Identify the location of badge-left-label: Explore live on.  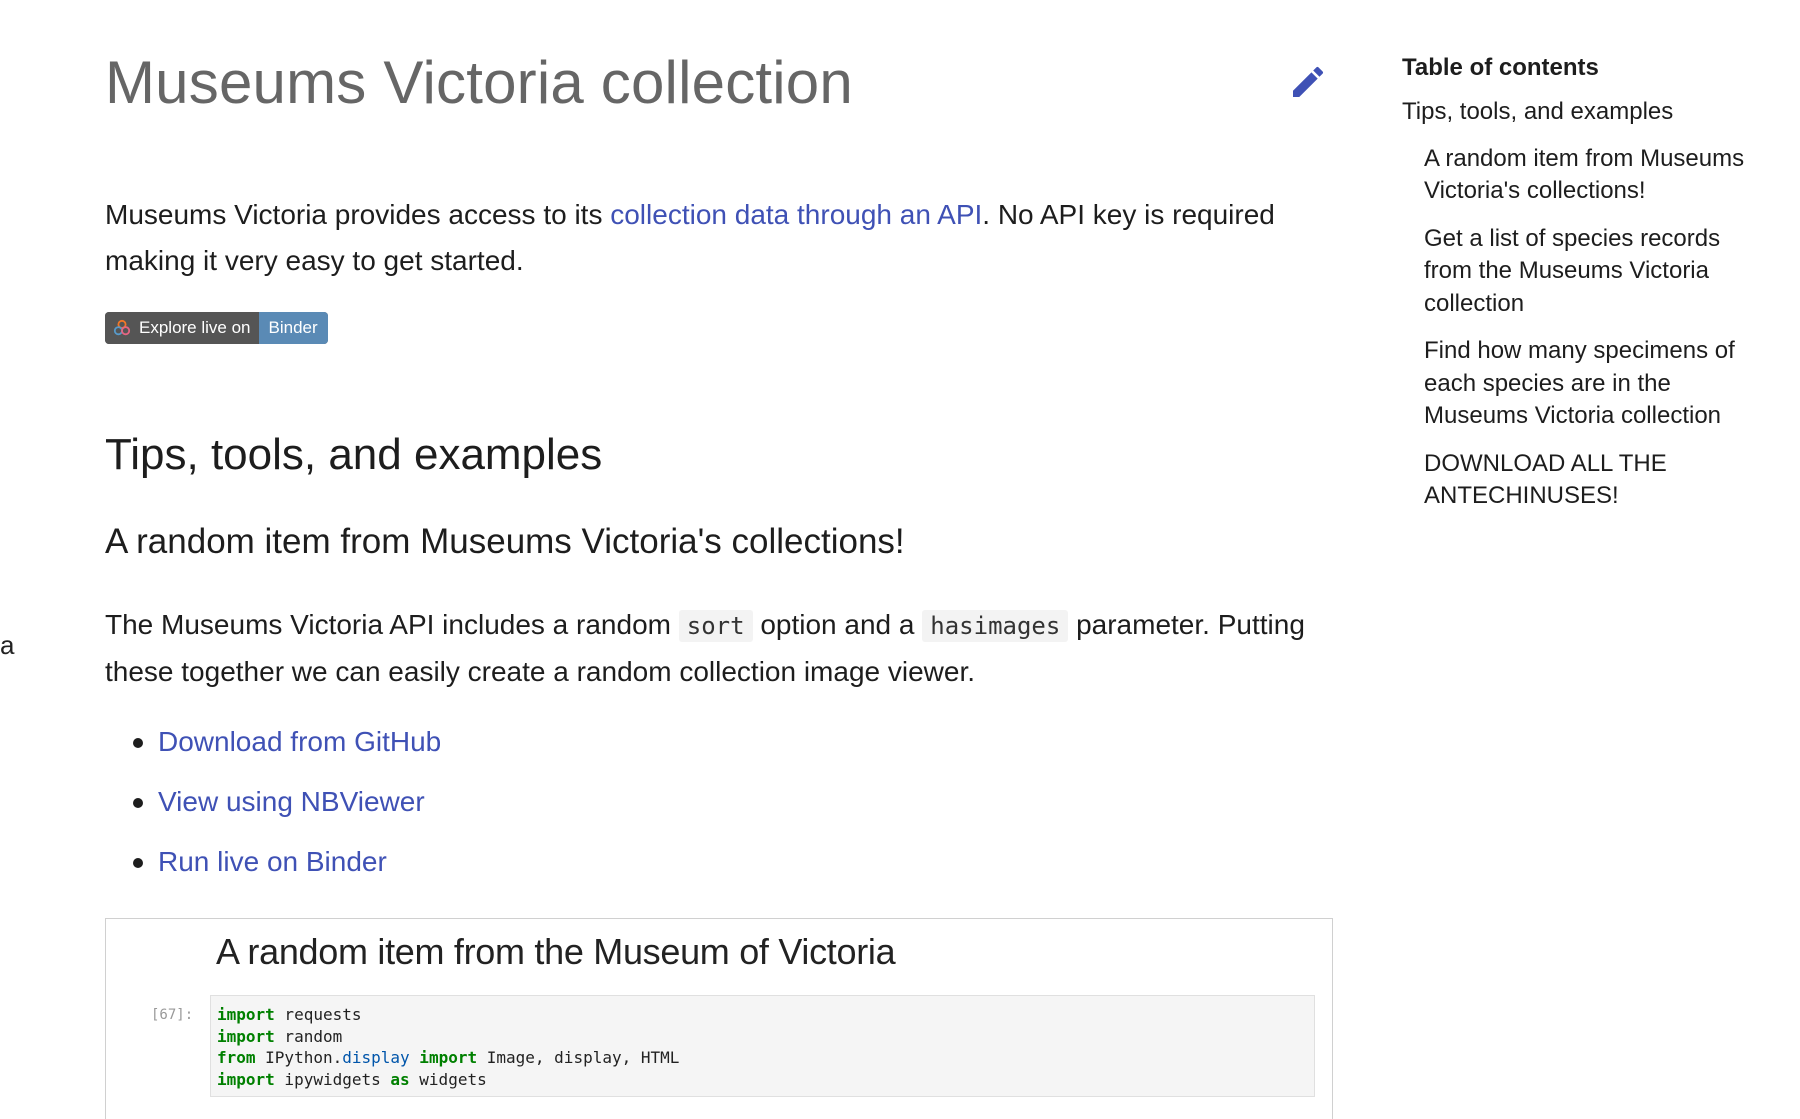
(195, 327).